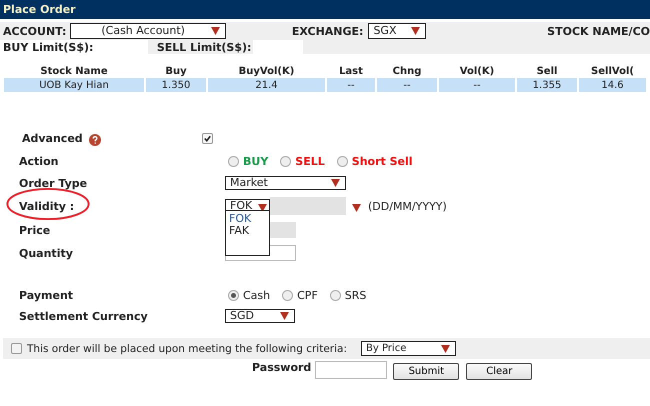  I want to click on criteria-label: This order will be placed upon meeting the following criteria:, so click(187, 348).